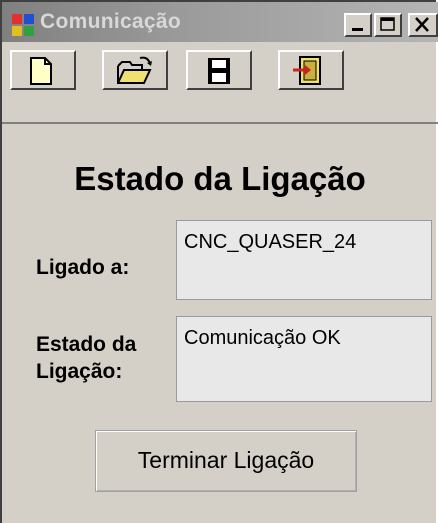 Image resolution: width=438 pixels, height=523 pixels. Describe the element at coordinates (23, 25) in the screenshot. I see `app-window-icon` at that location.